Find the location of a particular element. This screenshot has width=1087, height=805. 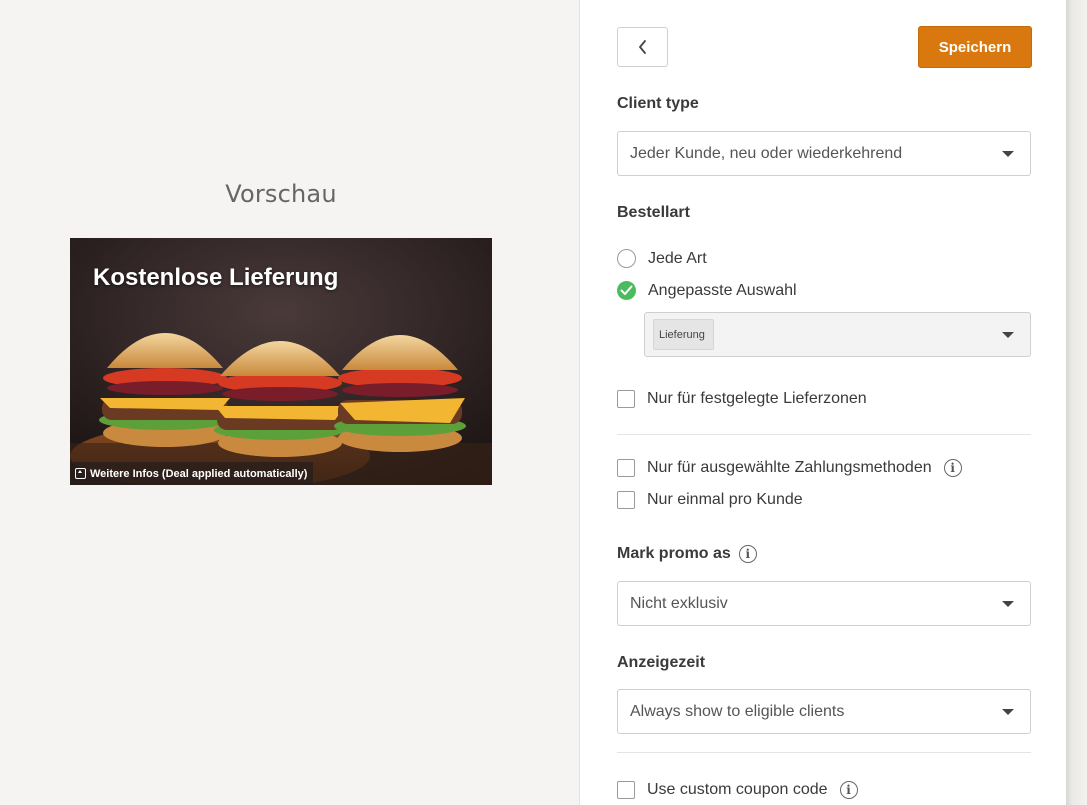

mark-promo-value: Nicht exklusiv is located at coordinates (679, 603).